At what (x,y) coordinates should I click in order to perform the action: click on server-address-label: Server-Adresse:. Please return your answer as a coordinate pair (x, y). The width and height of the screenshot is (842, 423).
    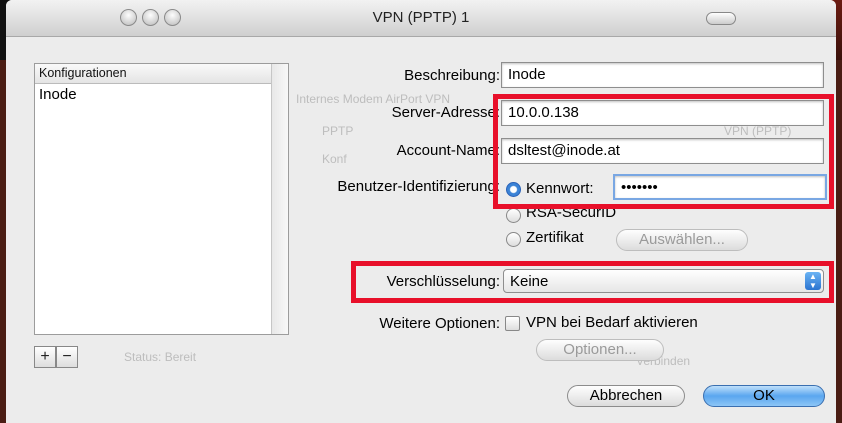
    Looking at the image, I should click on (445, 112).